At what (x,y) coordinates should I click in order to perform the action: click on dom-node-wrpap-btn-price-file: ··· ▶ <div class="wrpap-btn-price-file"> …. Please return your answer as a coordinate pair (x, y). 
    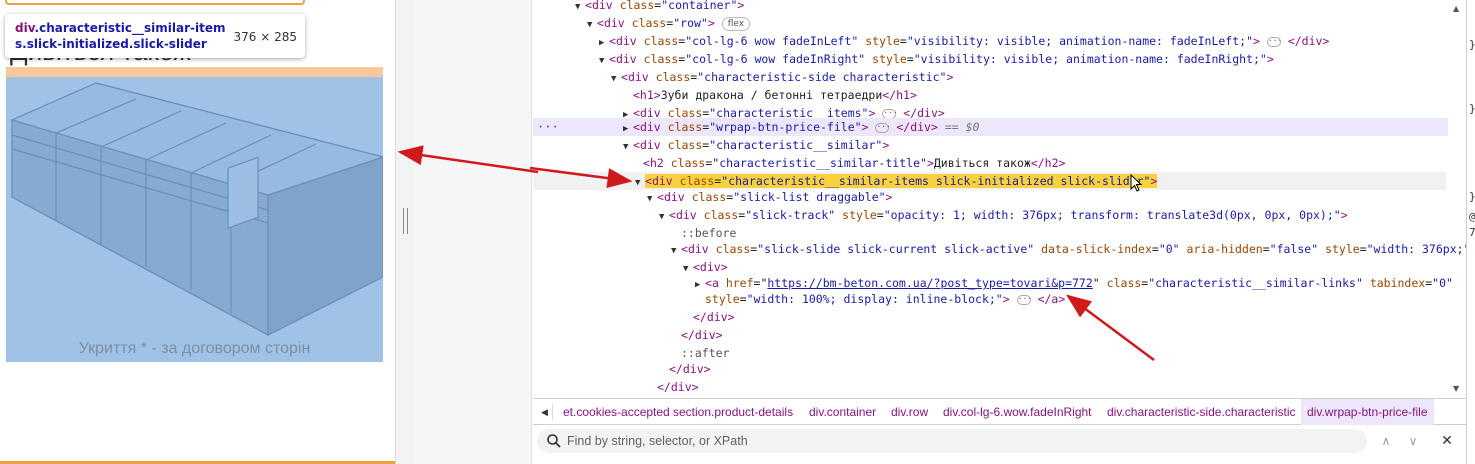
    Looking at the image, I should click on (990, 127).